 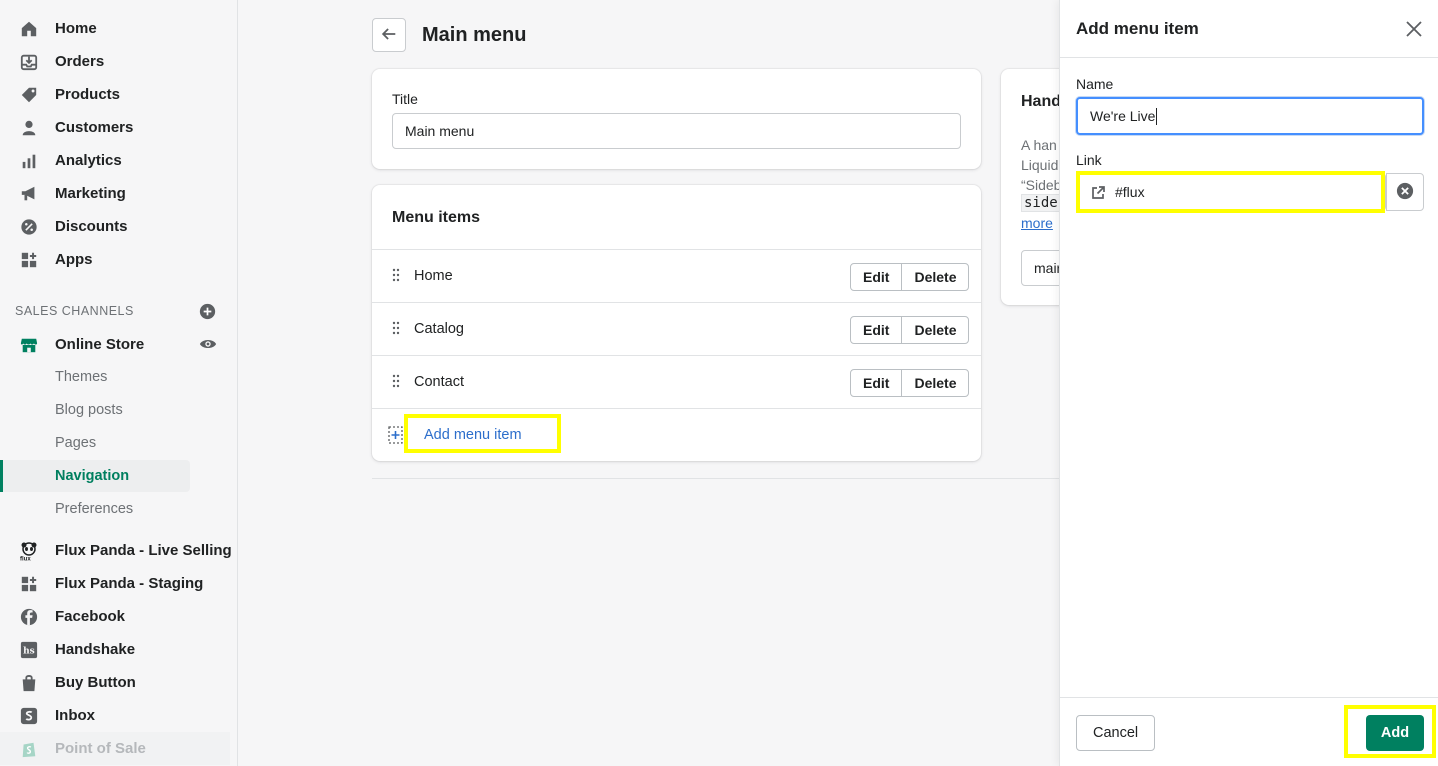 I want to click on back-button, so click(x=389, y=35).